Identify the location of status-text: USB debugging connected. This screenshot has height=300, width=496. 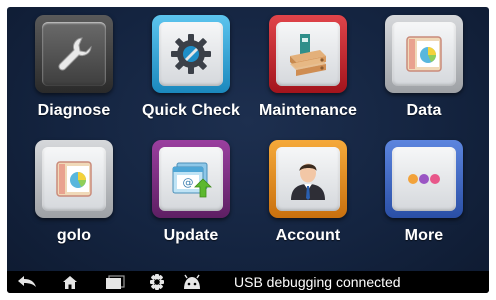
(317, 282).